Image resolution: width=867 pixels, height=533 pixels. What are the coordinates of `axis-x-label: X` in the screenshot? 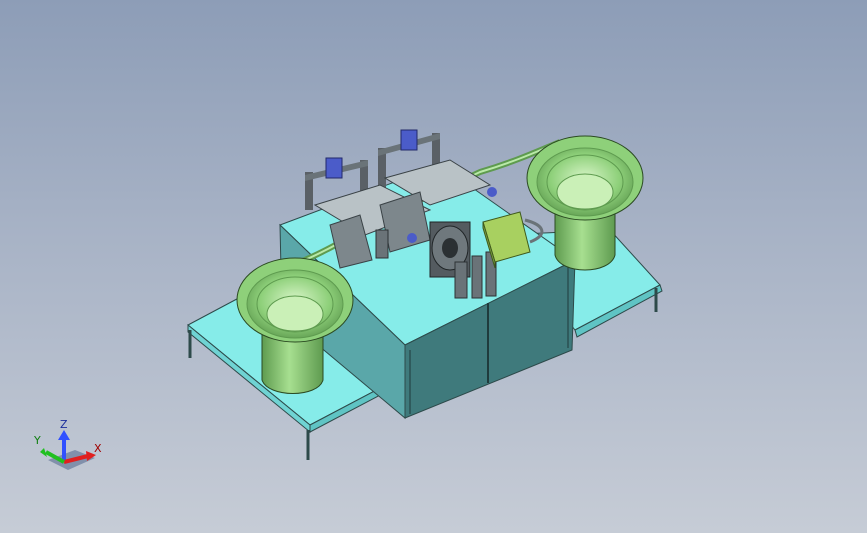 It's located at (98, 448).